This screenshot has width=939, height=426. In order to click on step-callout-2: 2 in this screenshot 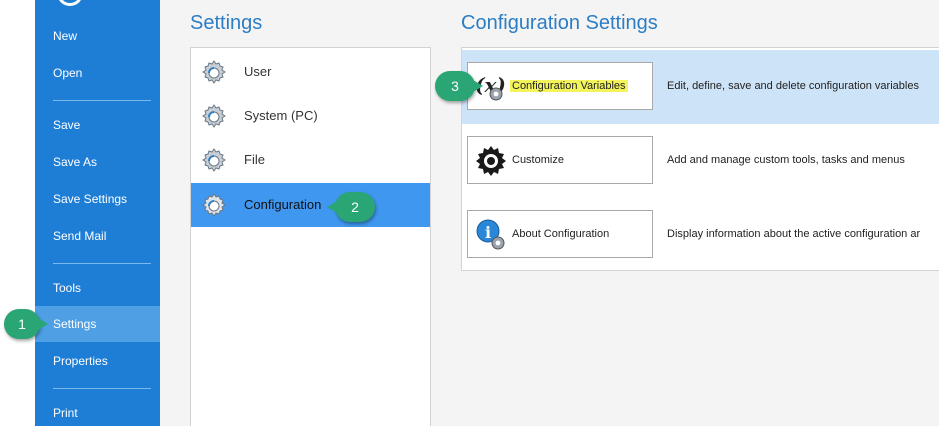, I will do `click(351, 207)`.